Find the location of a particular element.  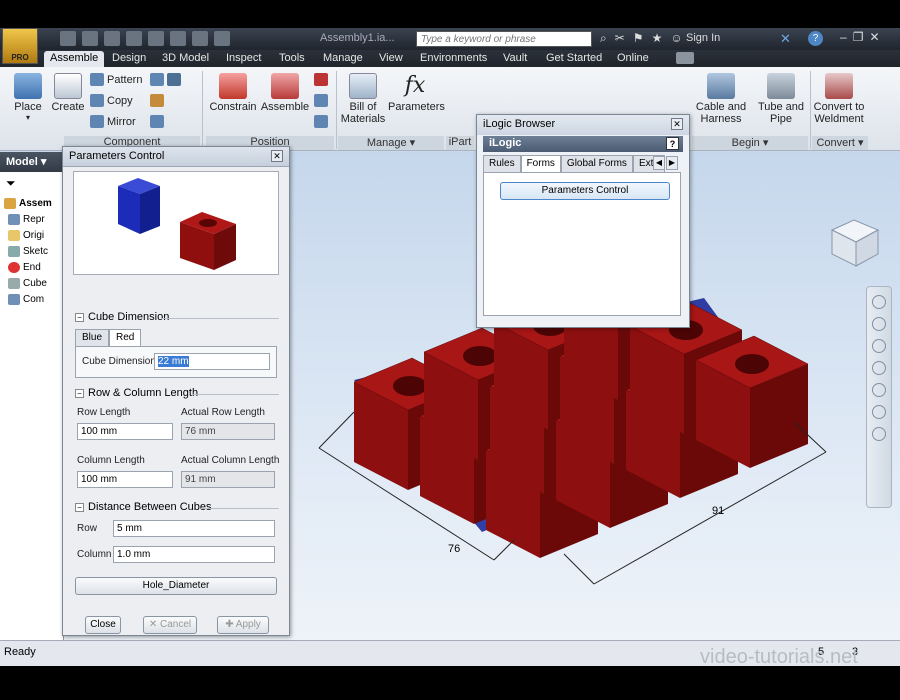

tab-assemble: Assemble is located at coordinates (74, 59).